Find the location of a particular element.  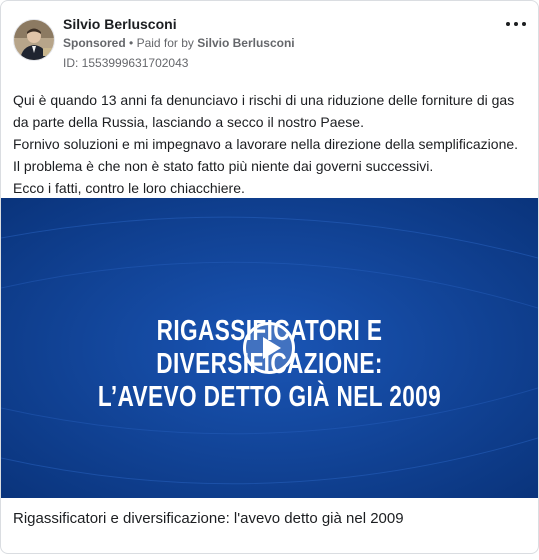

author-avatar is located at coordinates (34, 40).